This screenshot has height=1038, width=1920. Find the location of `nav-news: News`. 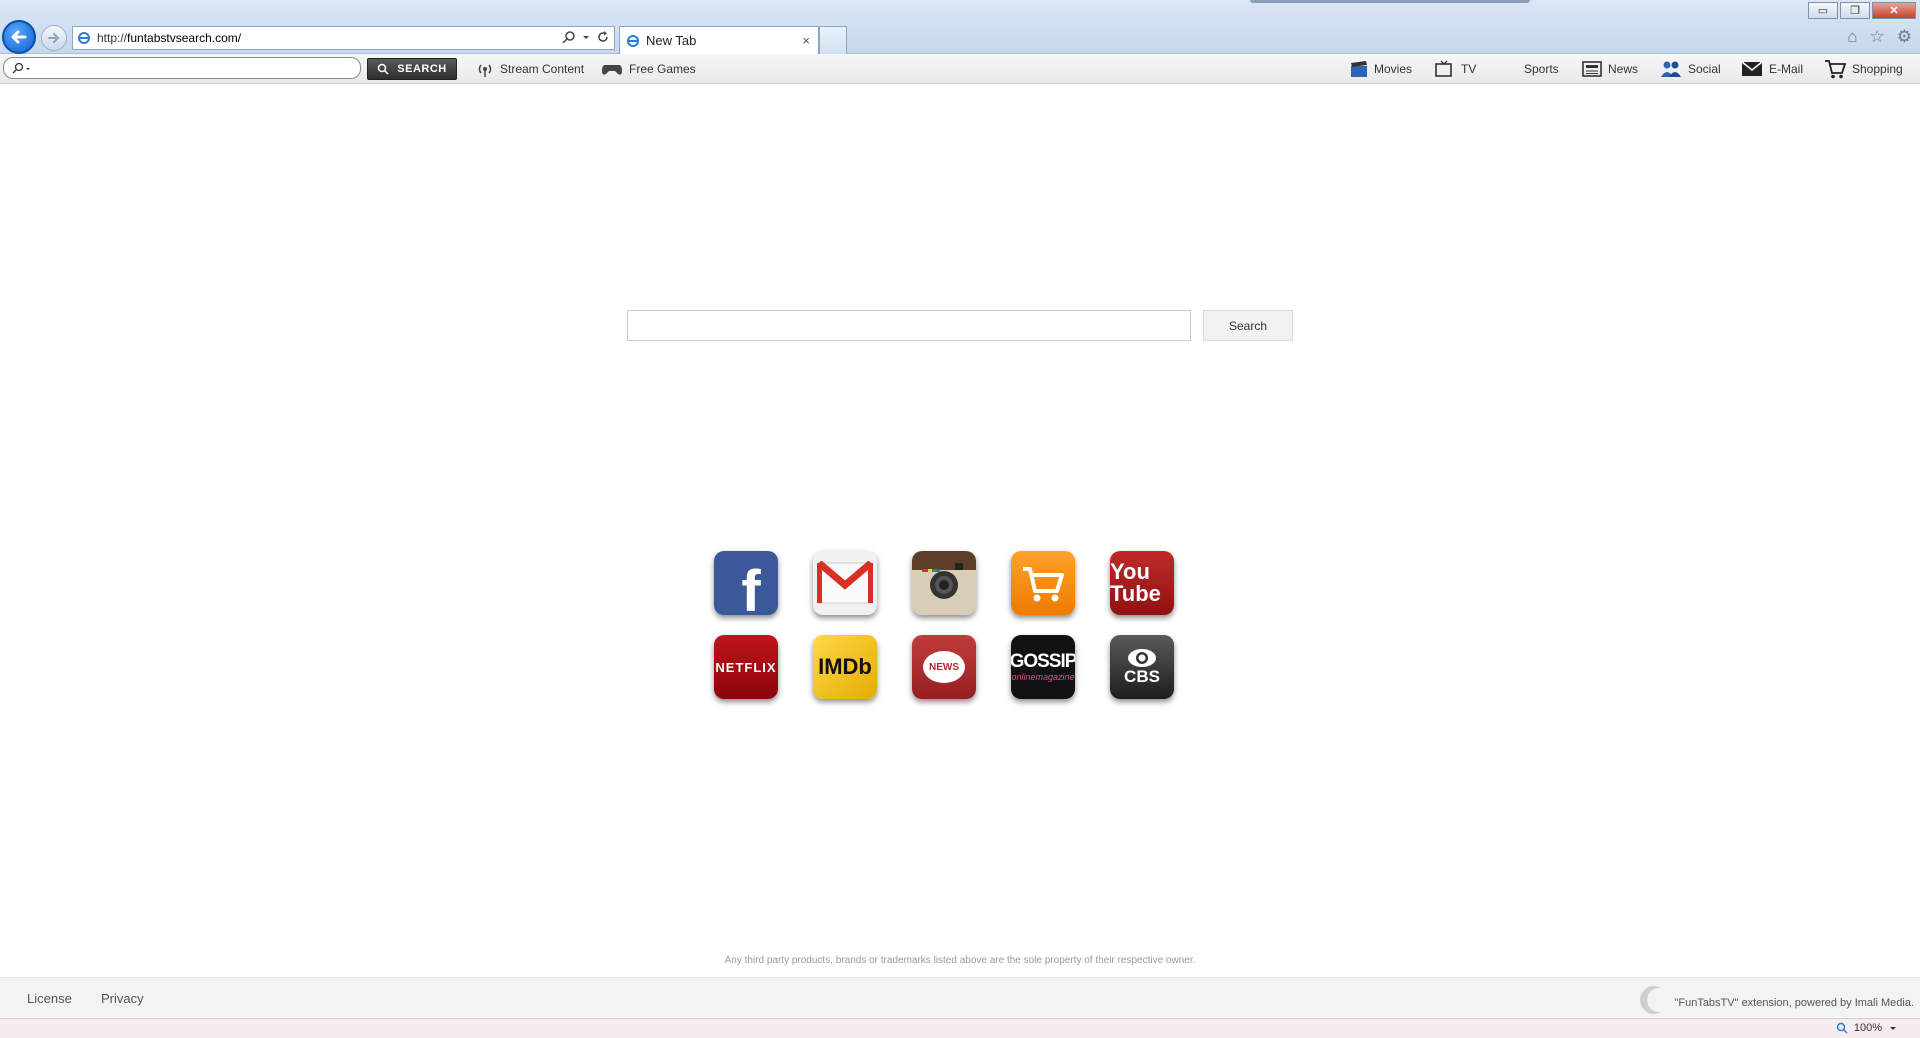

nav-news: News is located at coordinates (1610, 69).